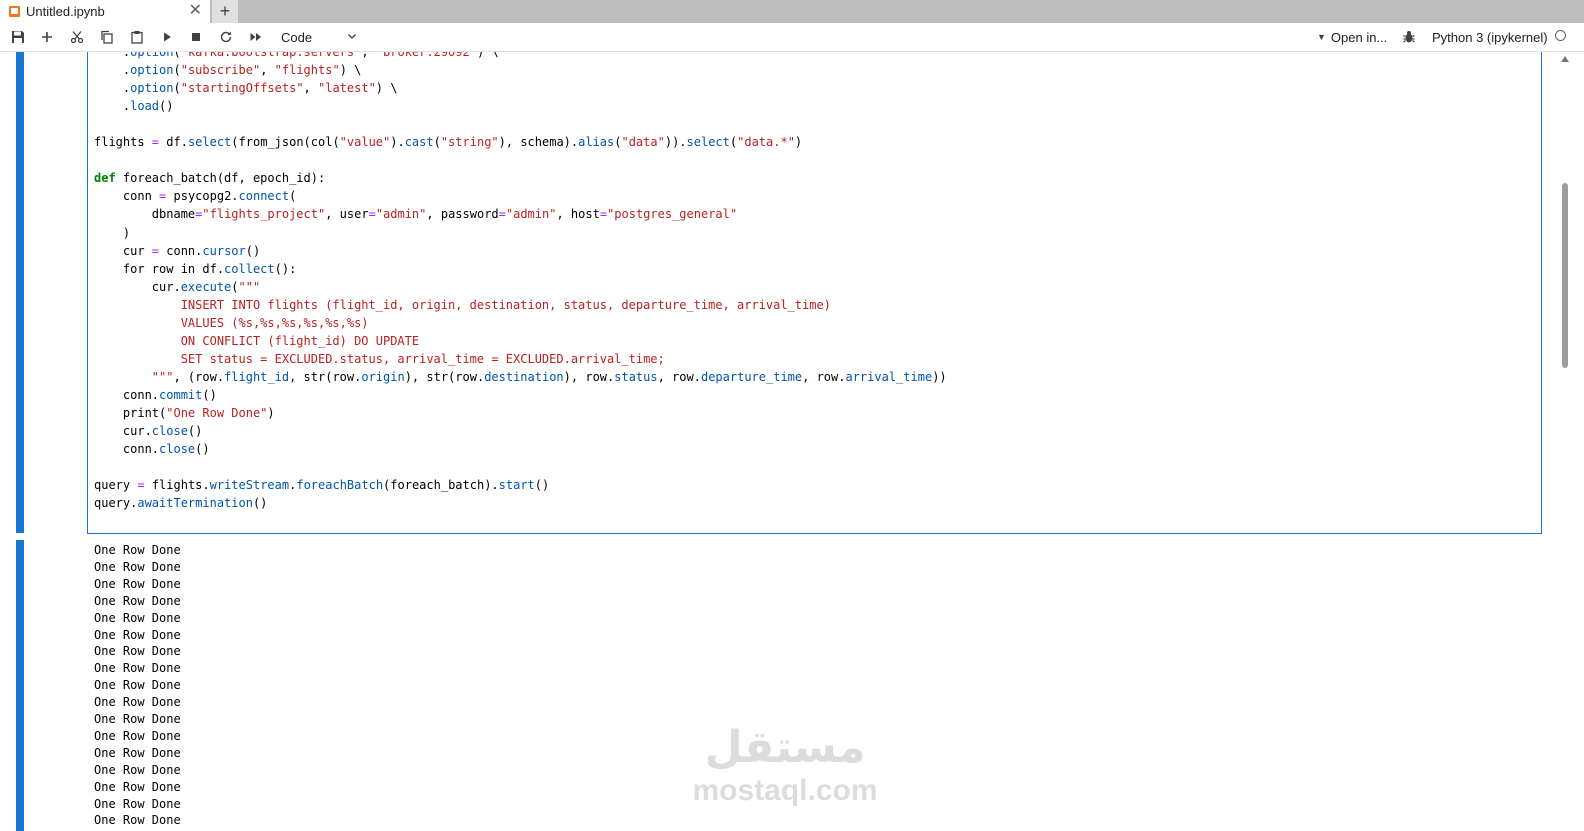 This screenshot has width=1584, height=831. Describe the element at coordinates (1560, 35) in the screenshot. I see `kernel-status-icon` at that location.